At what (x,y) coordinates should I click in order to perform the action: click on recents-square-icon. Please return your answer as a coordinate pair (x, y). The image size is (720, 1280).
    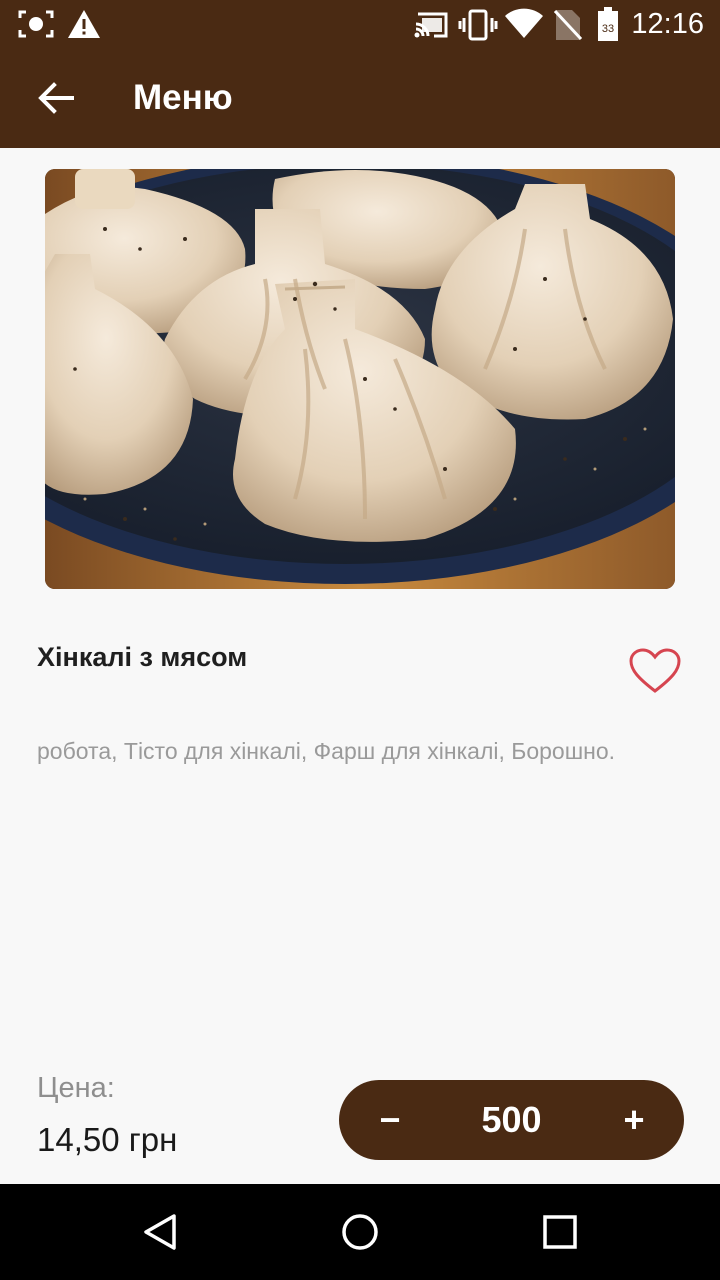
    Looking at the image, I should click on (560, 1232).